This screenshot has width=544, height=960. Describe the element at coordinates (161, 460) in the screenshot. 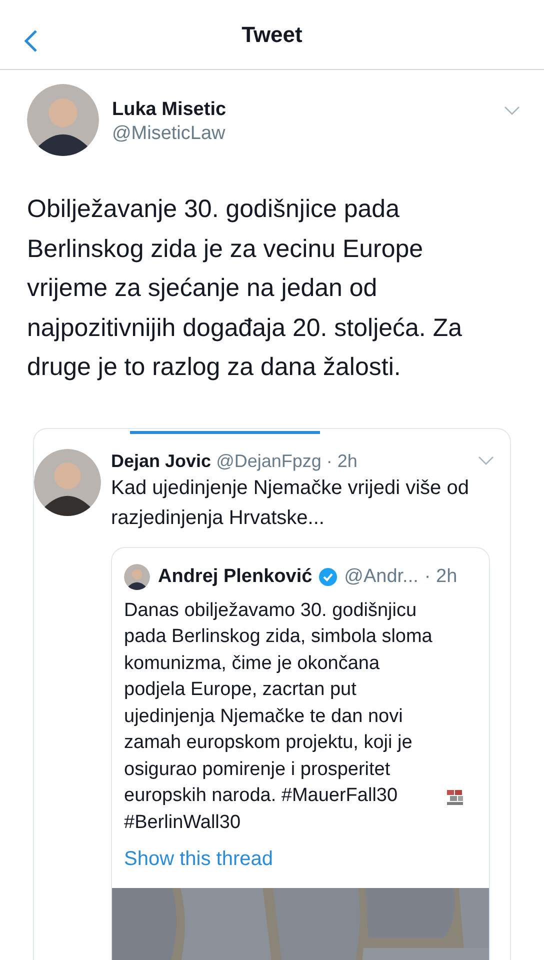

I see `author-name: Dejan Jovic` at that location.